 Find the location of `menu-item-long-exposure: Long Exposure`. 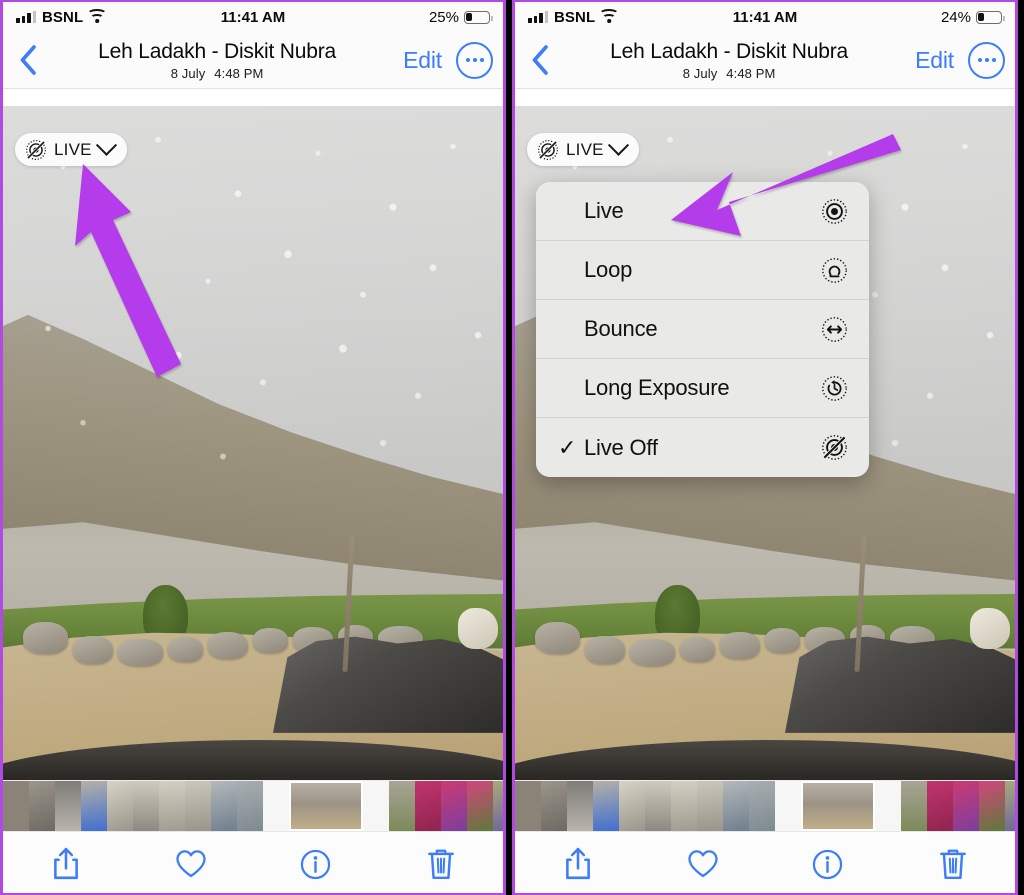

menu-item-long-exposure: Long Exposure is located at coordinates (702, 388).